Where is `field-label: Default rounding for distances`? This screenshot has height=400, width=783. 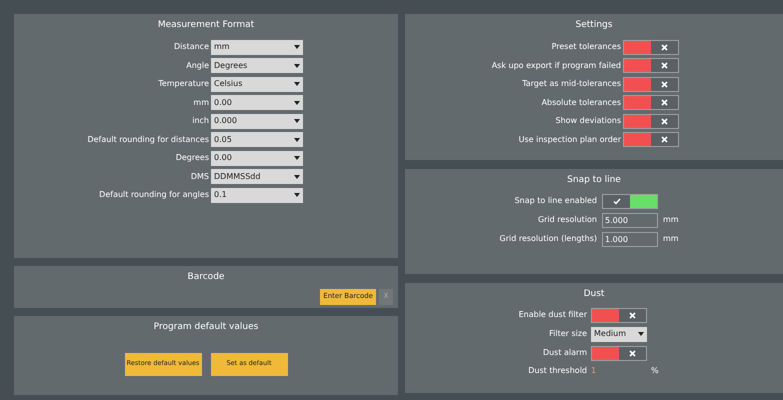
field-label: Default rounding for distances is located at coordinates (147, 140).